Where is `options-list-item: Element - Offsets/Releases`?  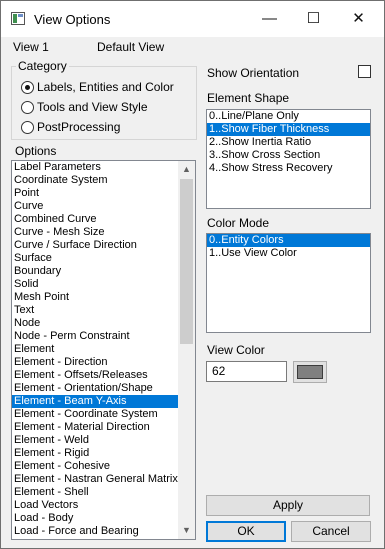 options-list-item: Element - Offsets/Releases is located at coordinates (103, 375).